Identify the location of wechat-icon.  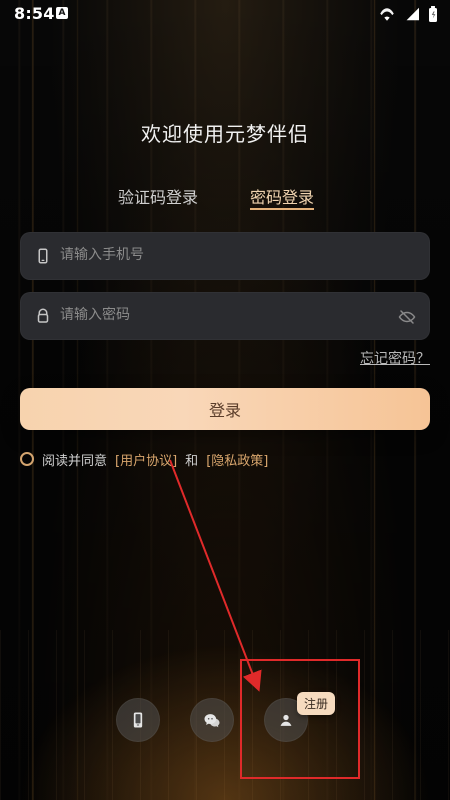
(212, 721).